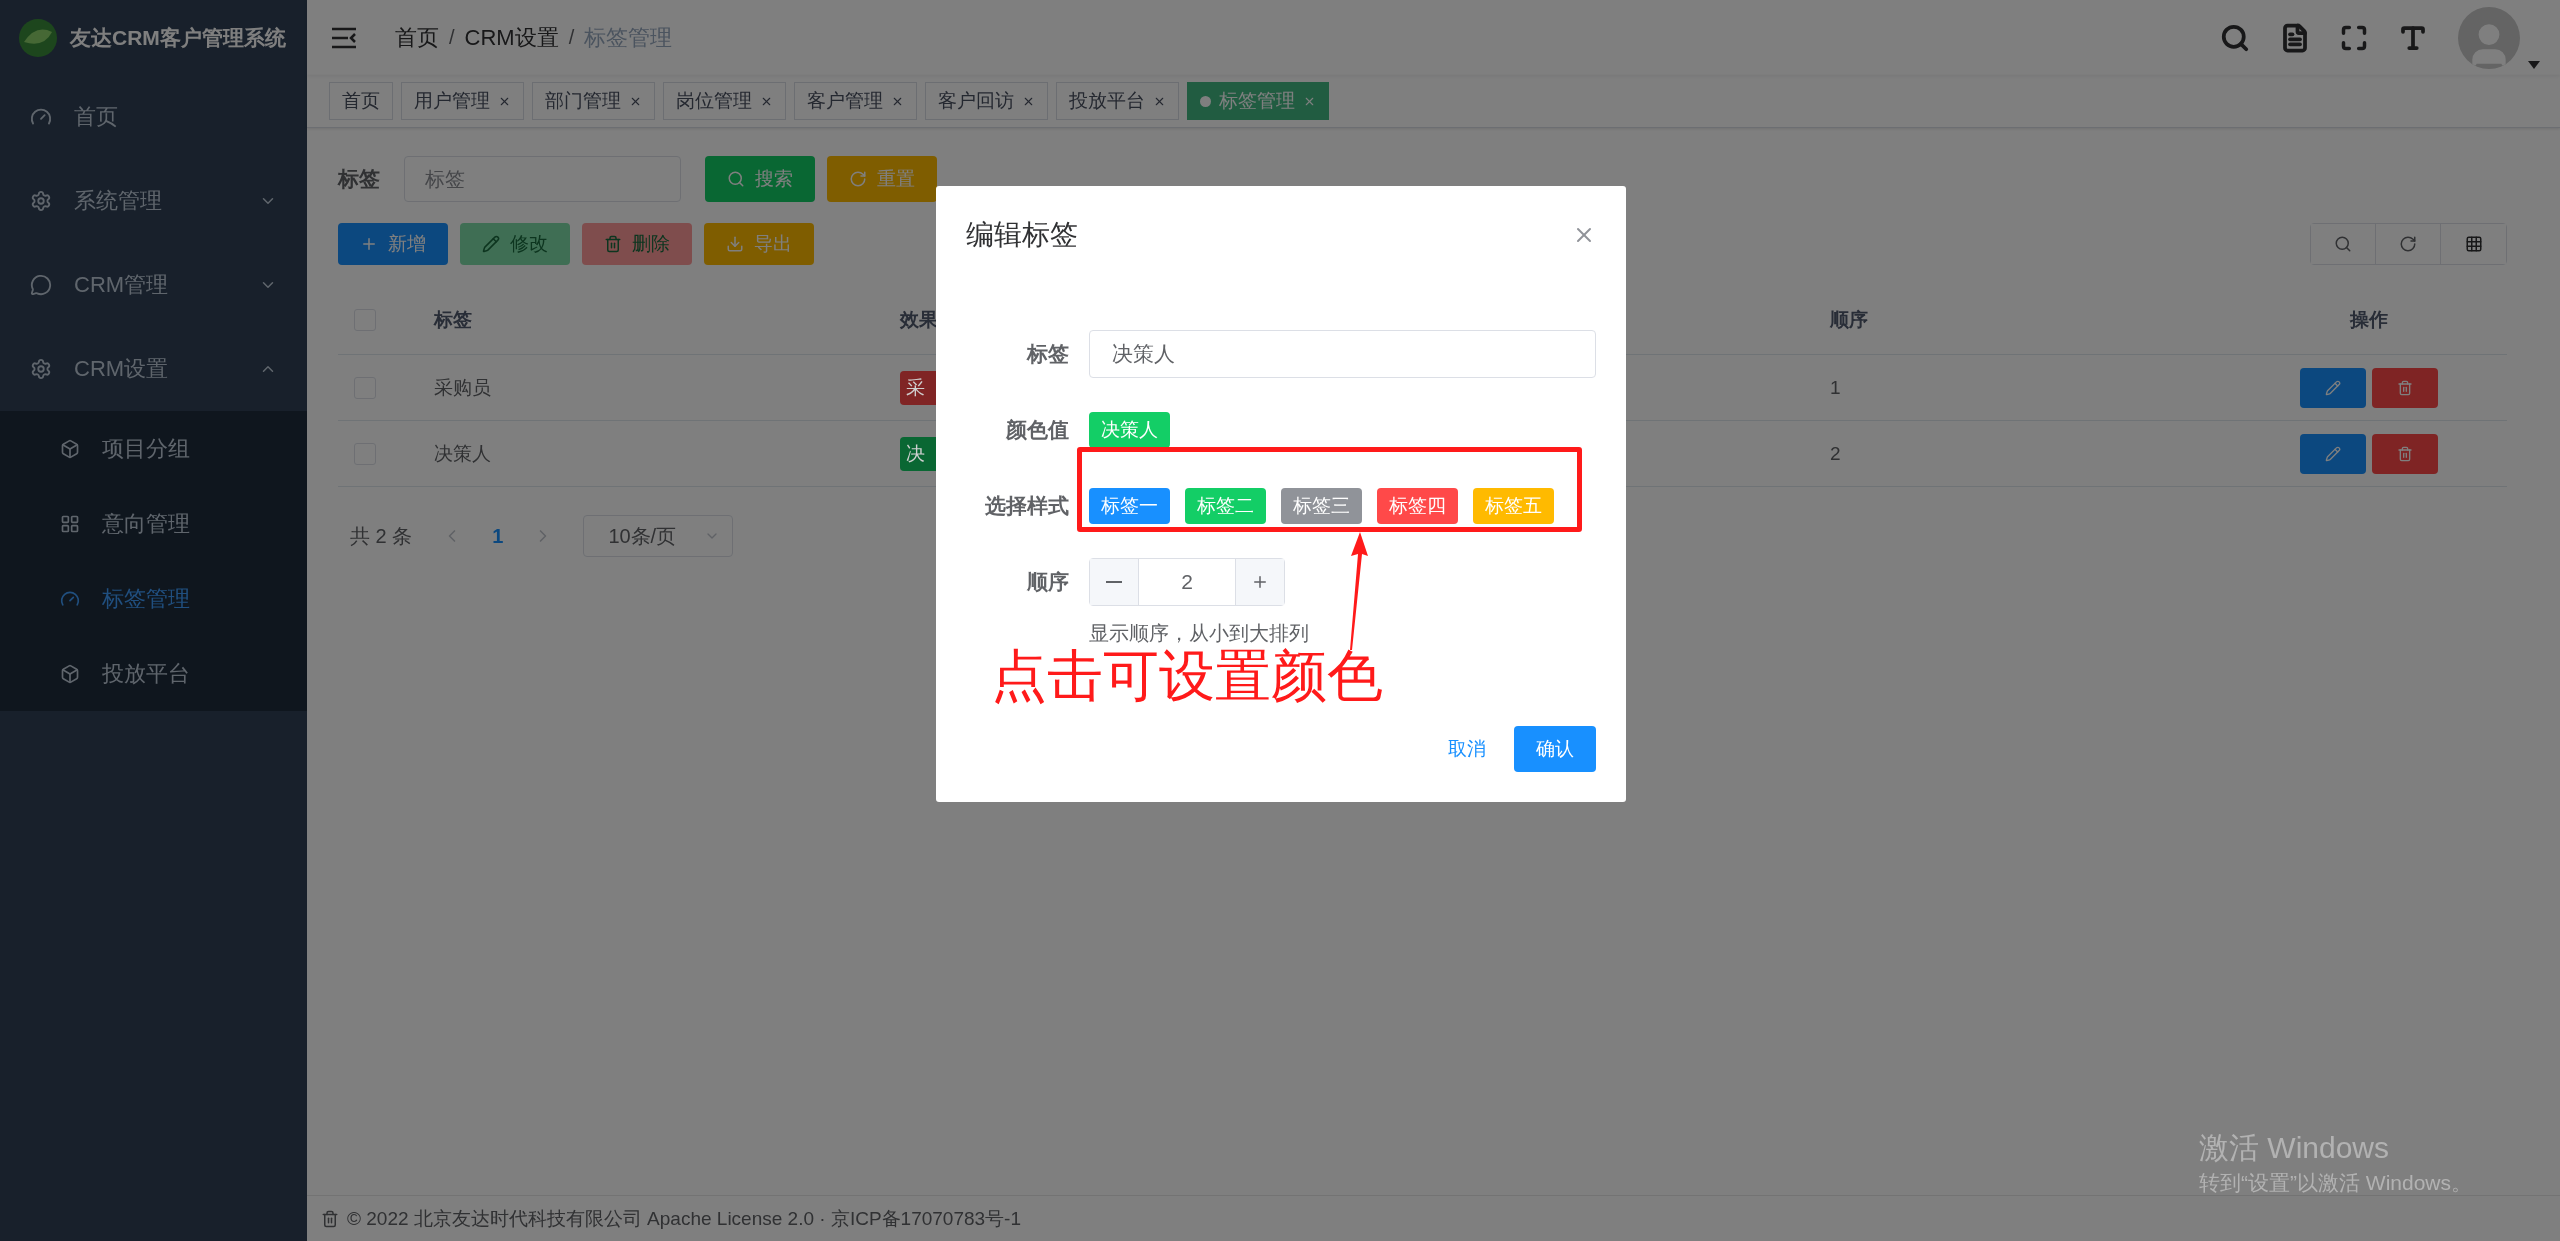  What do you see at coordinates (1205, 101) in the screenshot?
I see `dot-icon` at bounding box center [1205, 101].